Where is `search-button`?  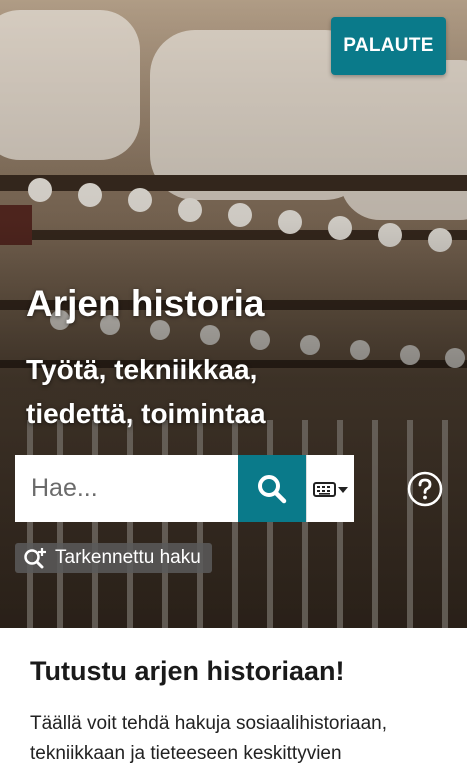 search-button is located at coordinates (272, 488).